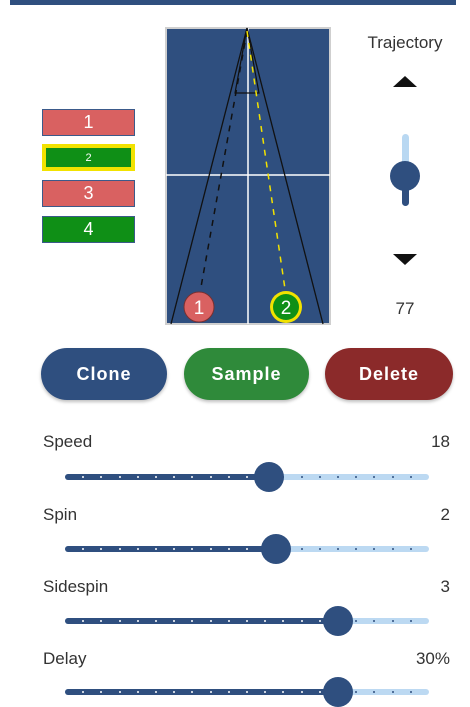 Image resolution: width=470 pixels, height=707 pixels. I want to click on ball-item-label: 4, so click(88, 229).